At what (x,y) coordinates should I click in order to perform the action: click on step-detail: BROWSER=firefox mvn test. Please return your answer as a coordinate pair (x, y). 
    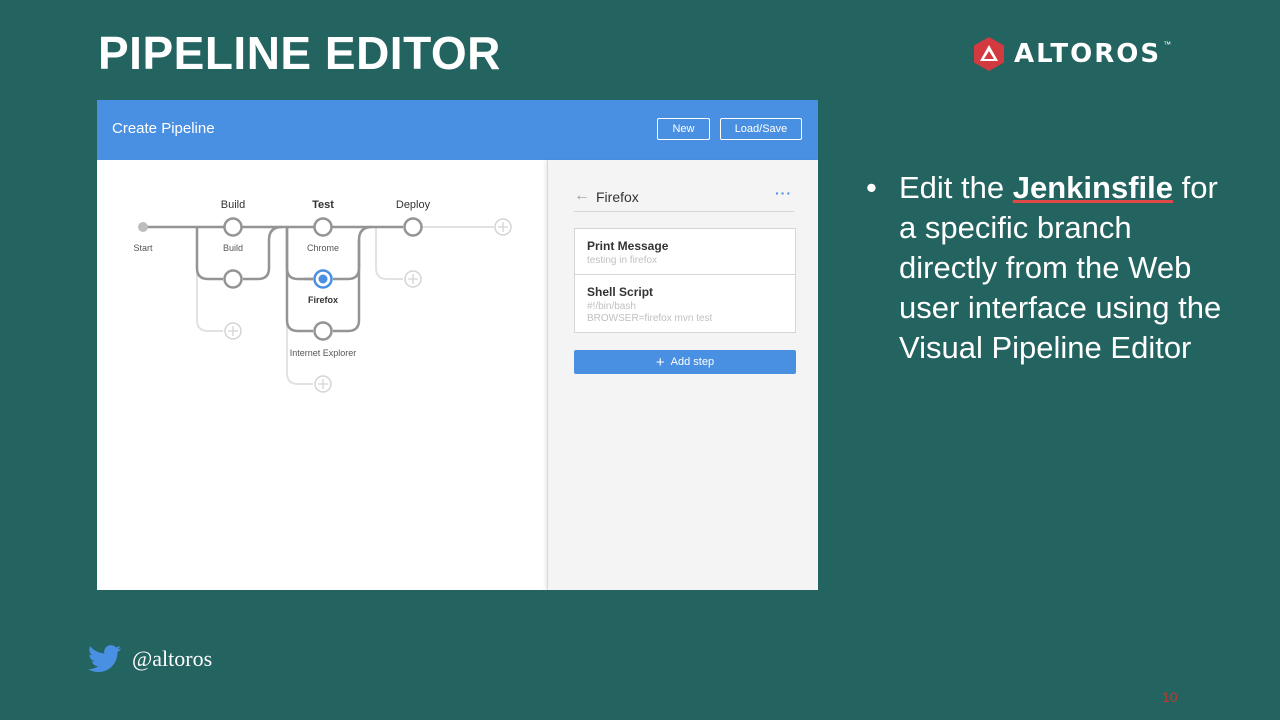
    Looking at the image, I should click on (650, 318).